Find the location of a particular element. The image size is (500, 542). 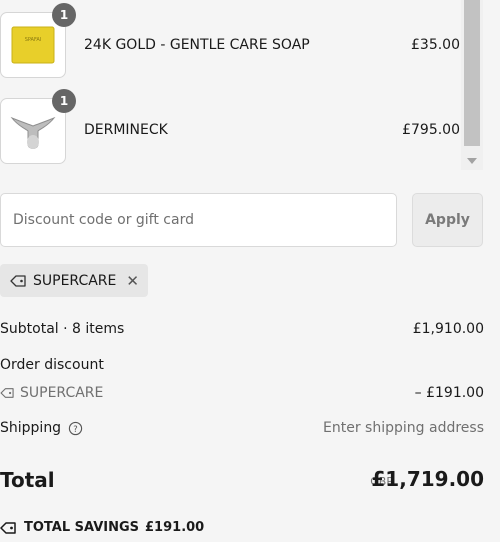

product-thumbnail: SPAFAI 1 is located at coordinates (38, 40).